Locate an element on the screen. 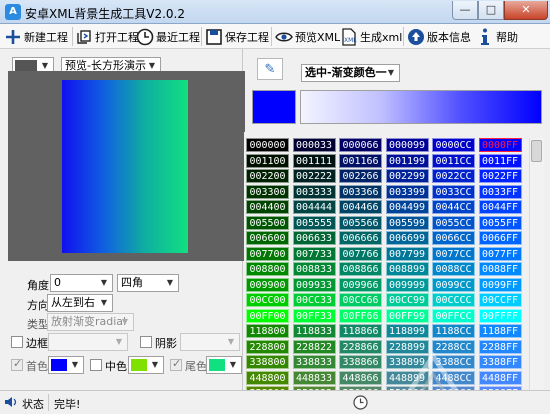  palette-cell: 00CC66 is located at coordinates (360, 300).